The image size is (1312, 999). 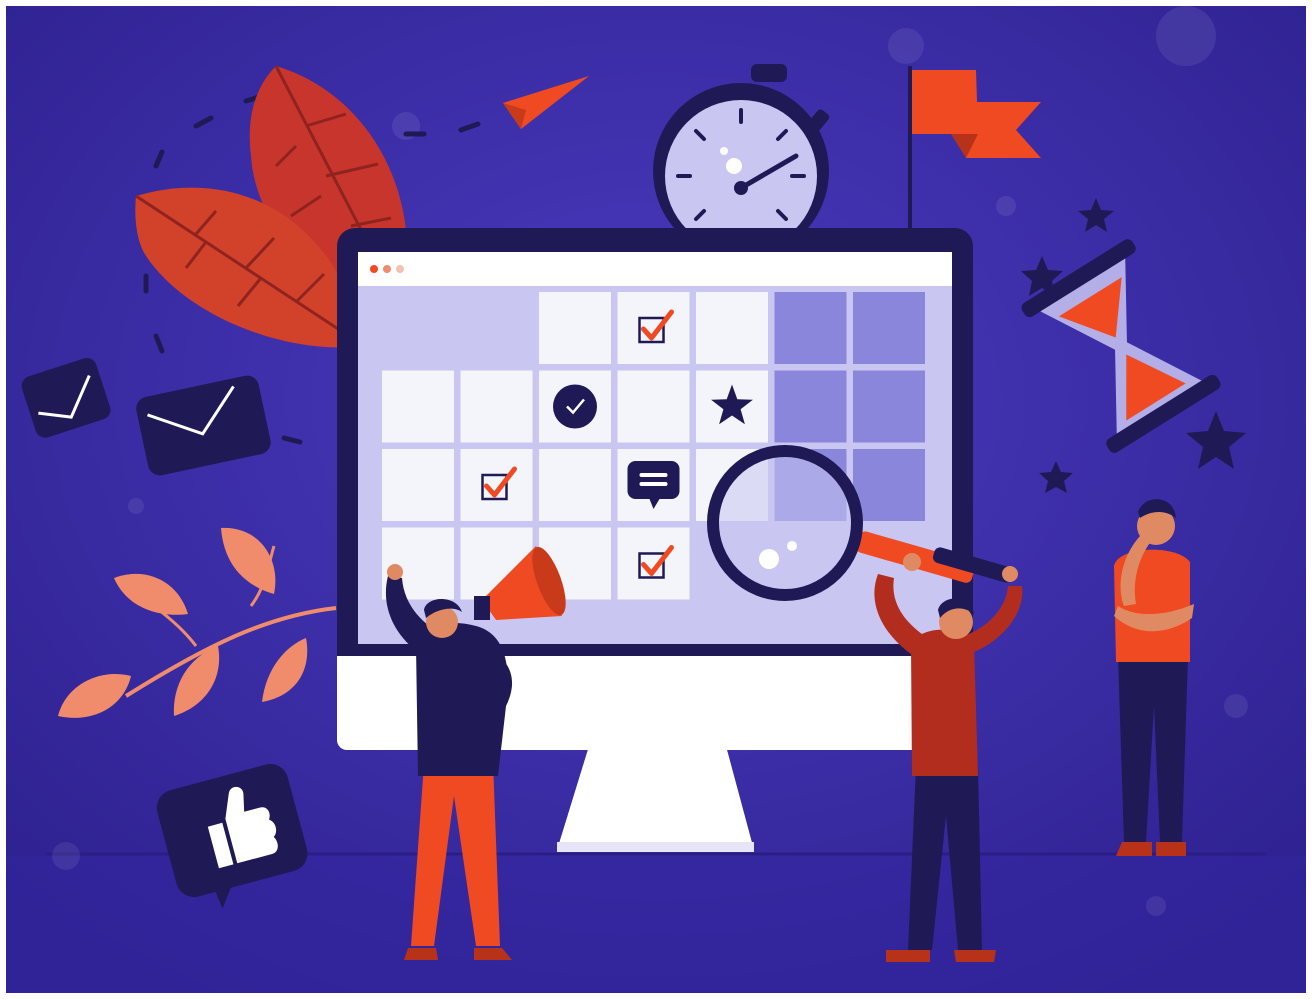 I want to click on browser-bar, so click(x=655, y=269).